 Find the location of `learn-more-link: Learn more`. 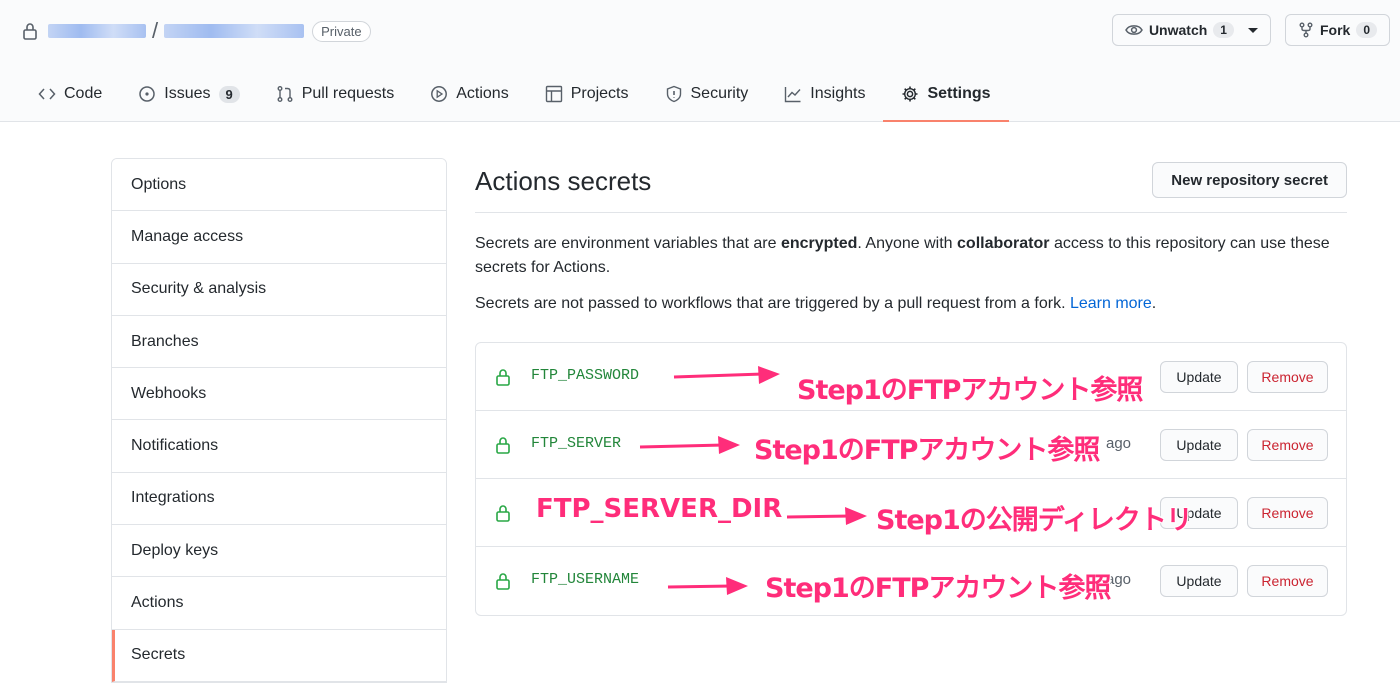

learn-more-link: Learn more is located at coordinates (1111, 303).